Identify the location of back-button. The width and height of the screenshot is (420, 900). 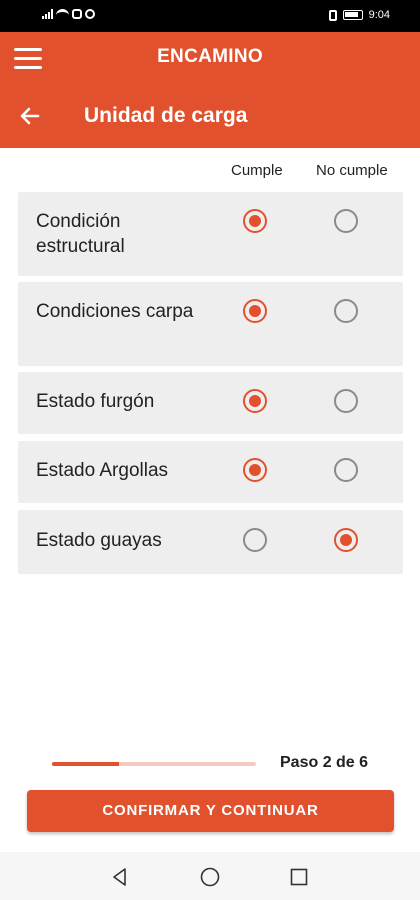
(33, 117).